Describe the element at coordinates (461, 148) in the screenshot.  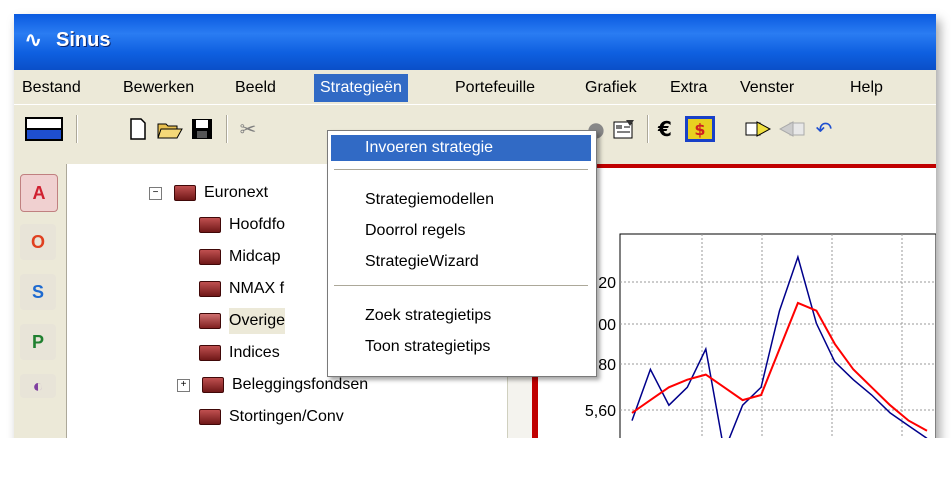
I see `menu-item-invoeren-strategie: Invoeren strategie` at that location.